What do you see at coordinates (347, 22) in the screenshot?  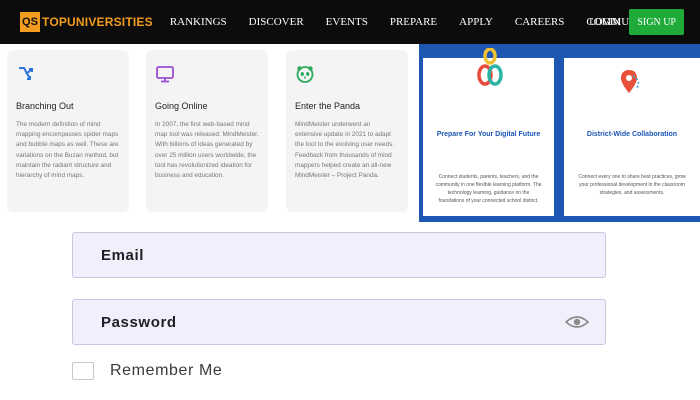 I see `nav-link-events: EVENTS` at bounding box center [347, 22].